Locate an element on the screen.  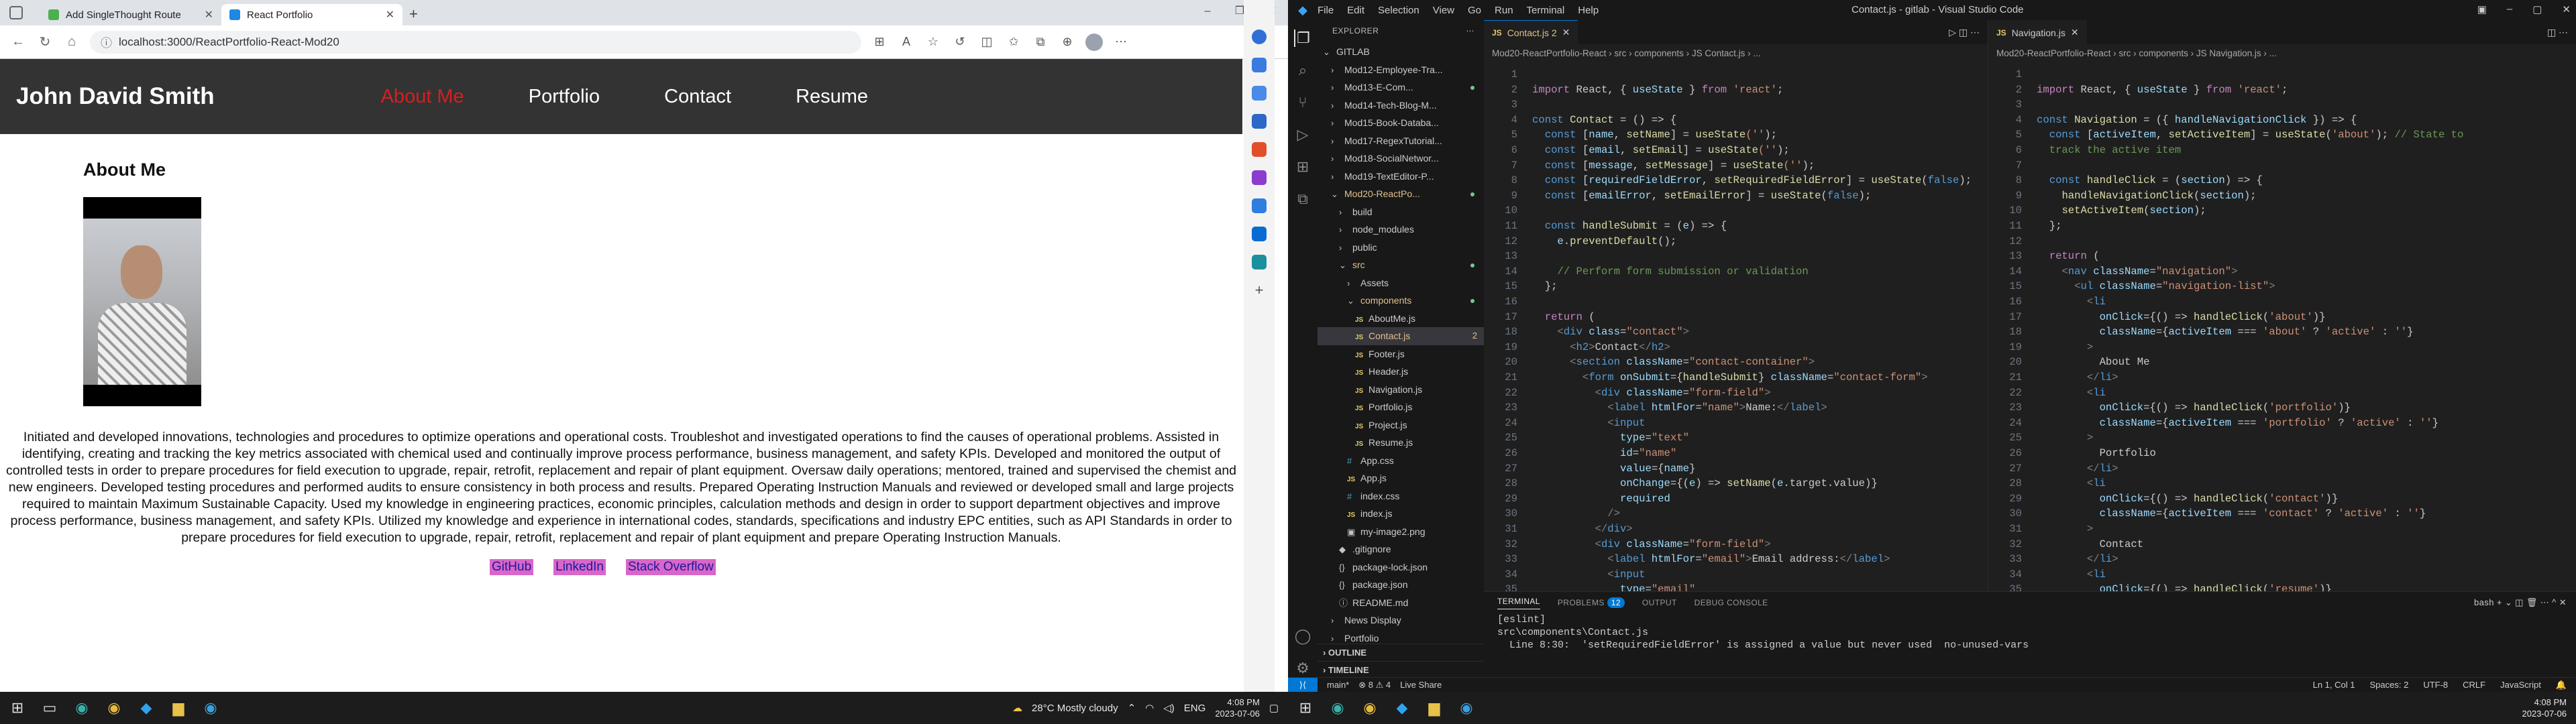
tree-item: ◆ .gitignore is located at coordinates (1401, 549).